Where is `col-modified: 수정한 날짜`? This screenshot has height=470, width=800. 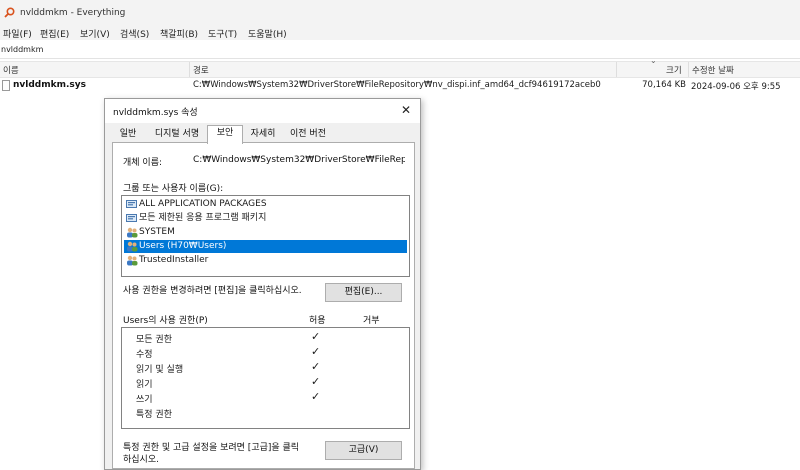 col-modified: 수정한 날짜 is located at coordinates (713, 70).